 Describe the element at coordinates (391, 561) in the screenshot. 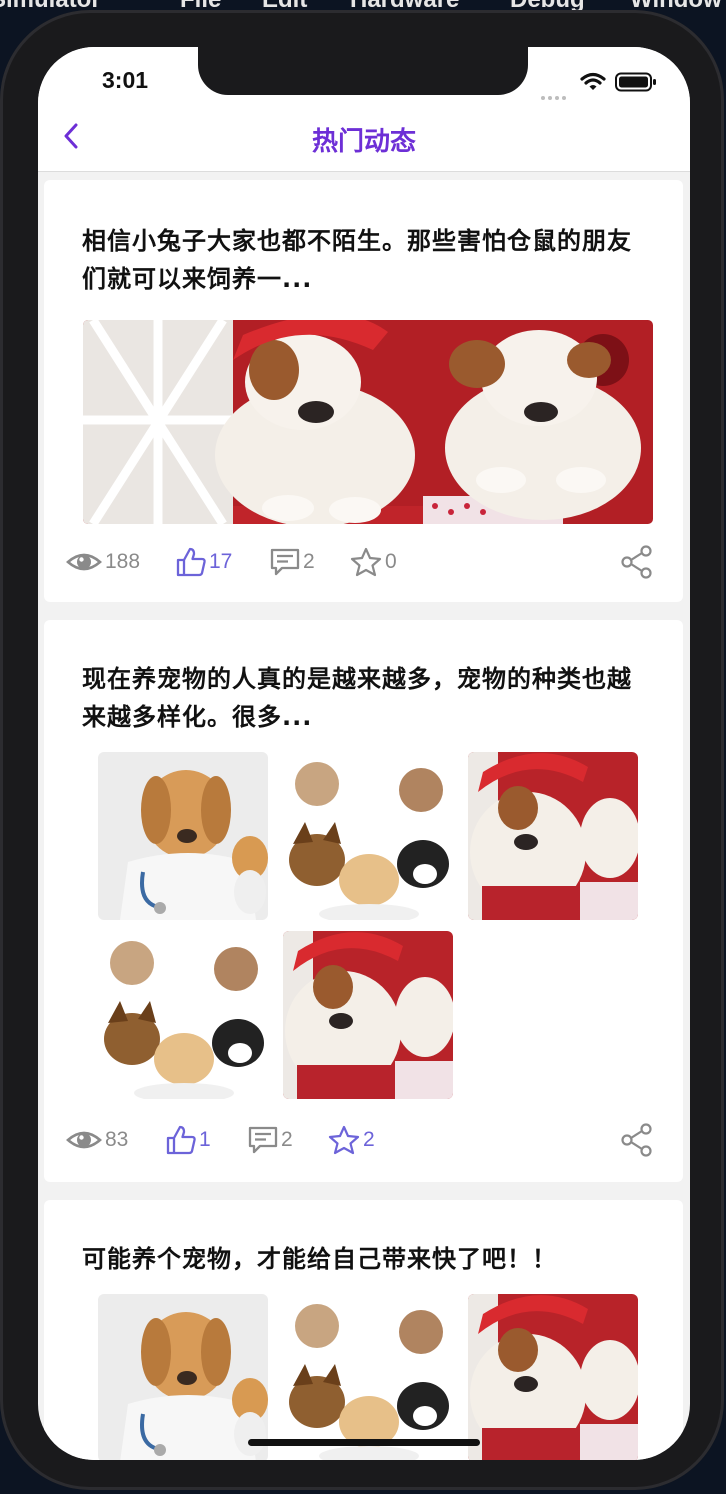

I see `favorites-count: 0` at that location.